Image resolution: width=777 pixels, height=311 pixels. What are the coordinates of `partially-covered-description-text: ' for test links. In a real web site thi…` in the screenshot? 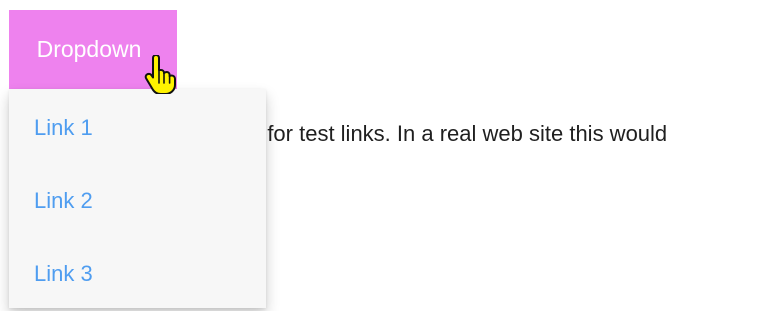 It's located at (462, 133).